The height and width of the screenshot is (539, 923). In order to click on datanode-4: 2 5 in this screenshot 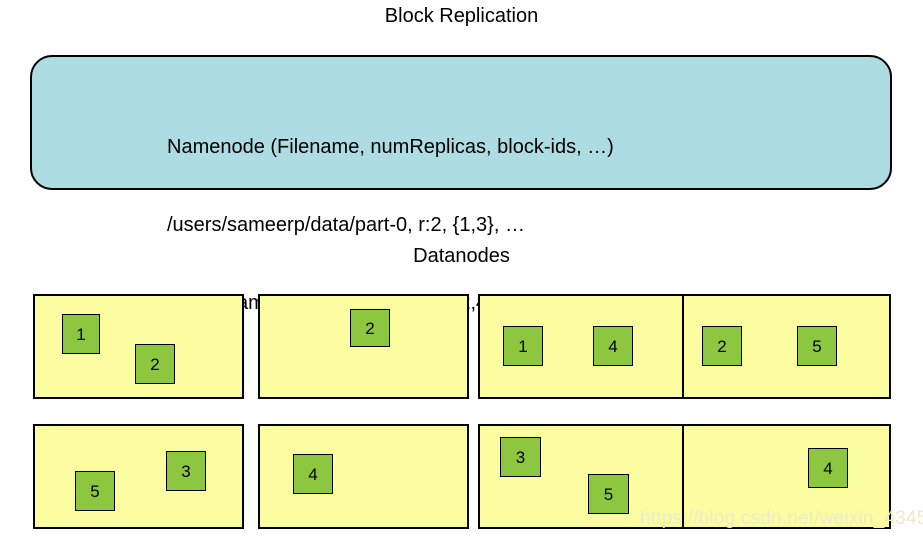, I will do `click(786, 346)`.